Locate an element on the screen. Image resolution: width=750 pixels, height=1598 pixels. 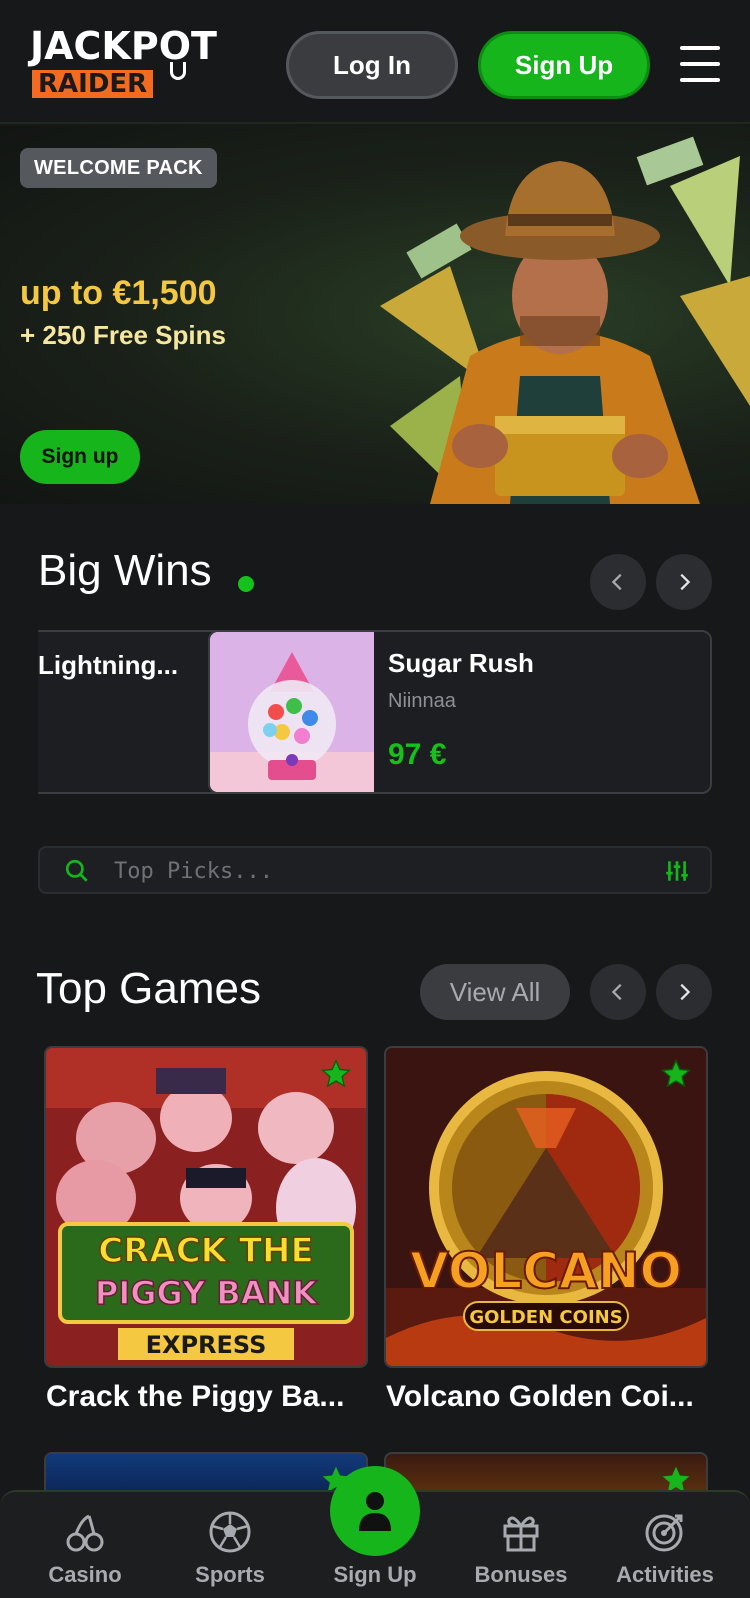
art-text-line3: EXPRESS is located at coordinates (206, 1345).